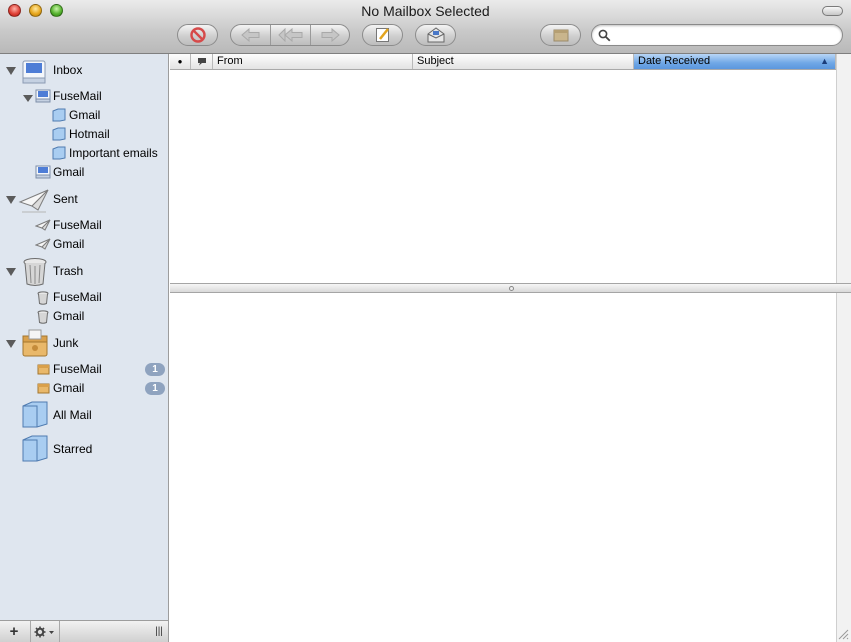  I want to click on action-menu-button, so click(45, 631).